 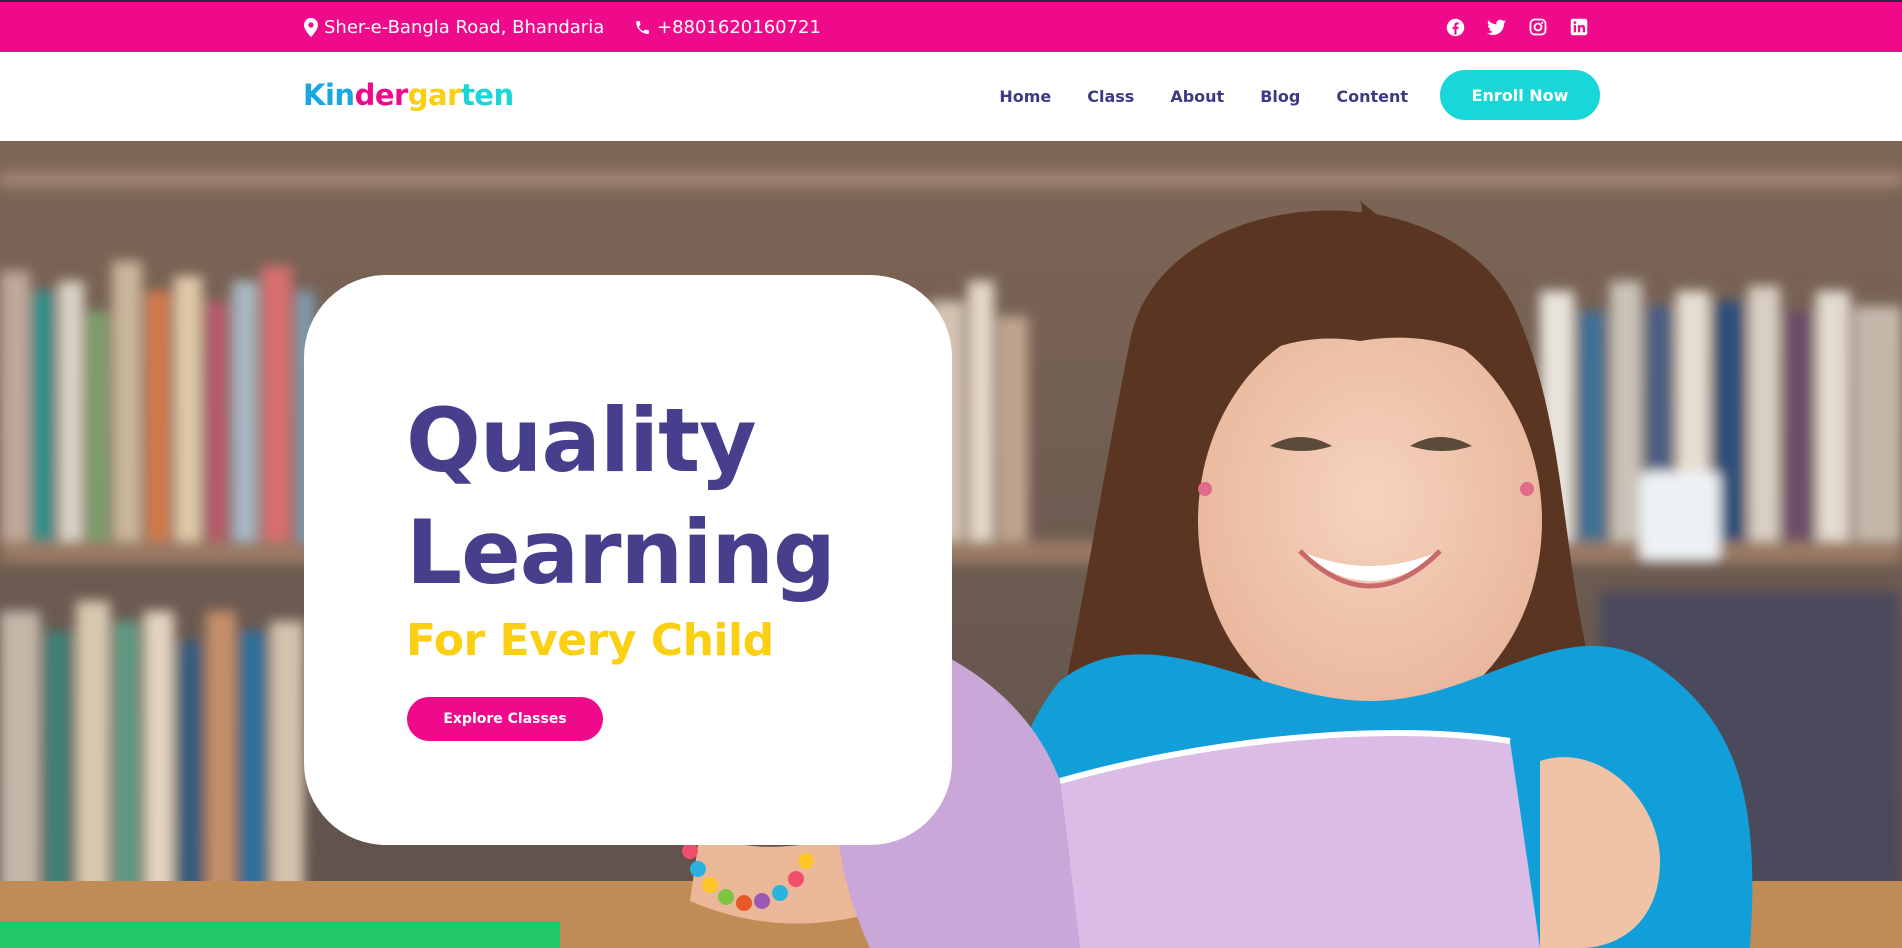 I want to click on hero-headline: Quality Learning, so click(x=621, y=497).